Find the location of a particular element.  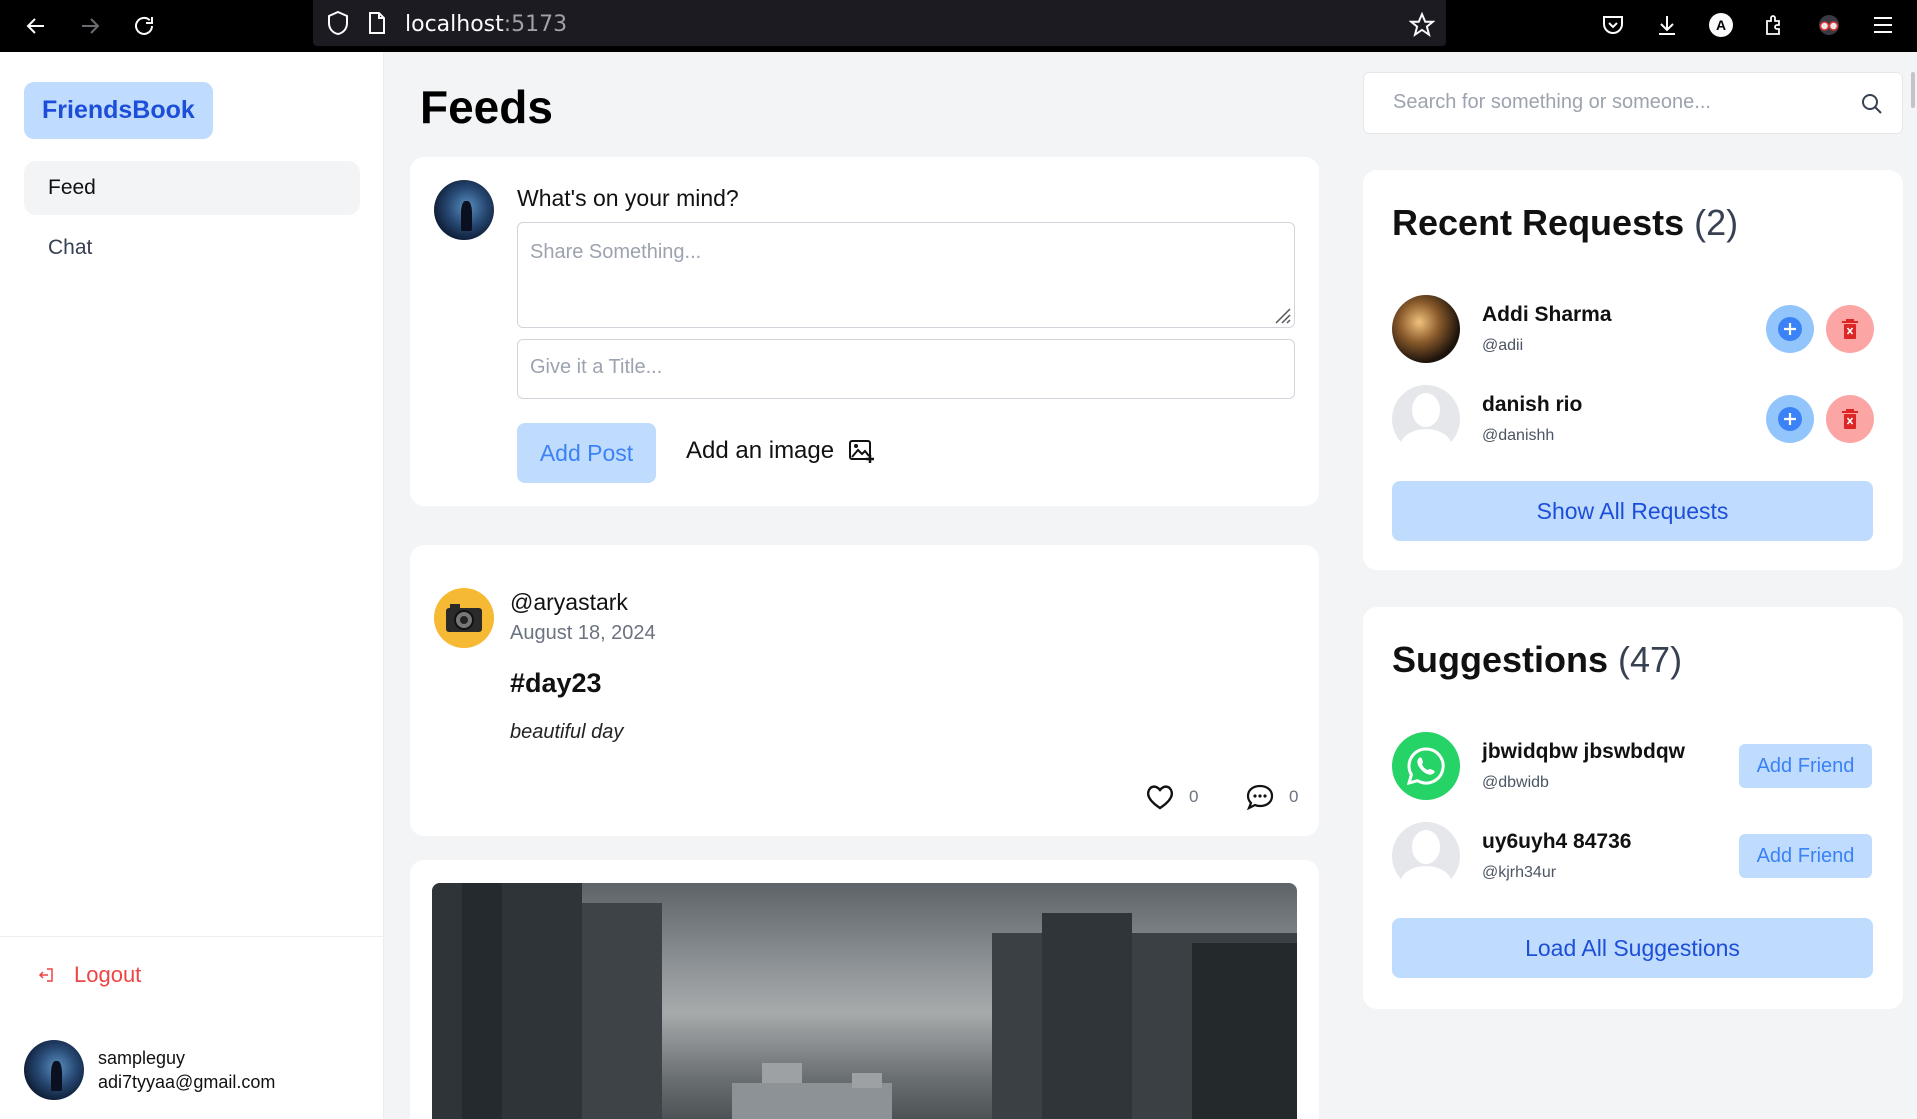

suggestion-row: jbwidqbw jbswbdqw @dbwidb Add Friend is located at coordinates (1632, 766).